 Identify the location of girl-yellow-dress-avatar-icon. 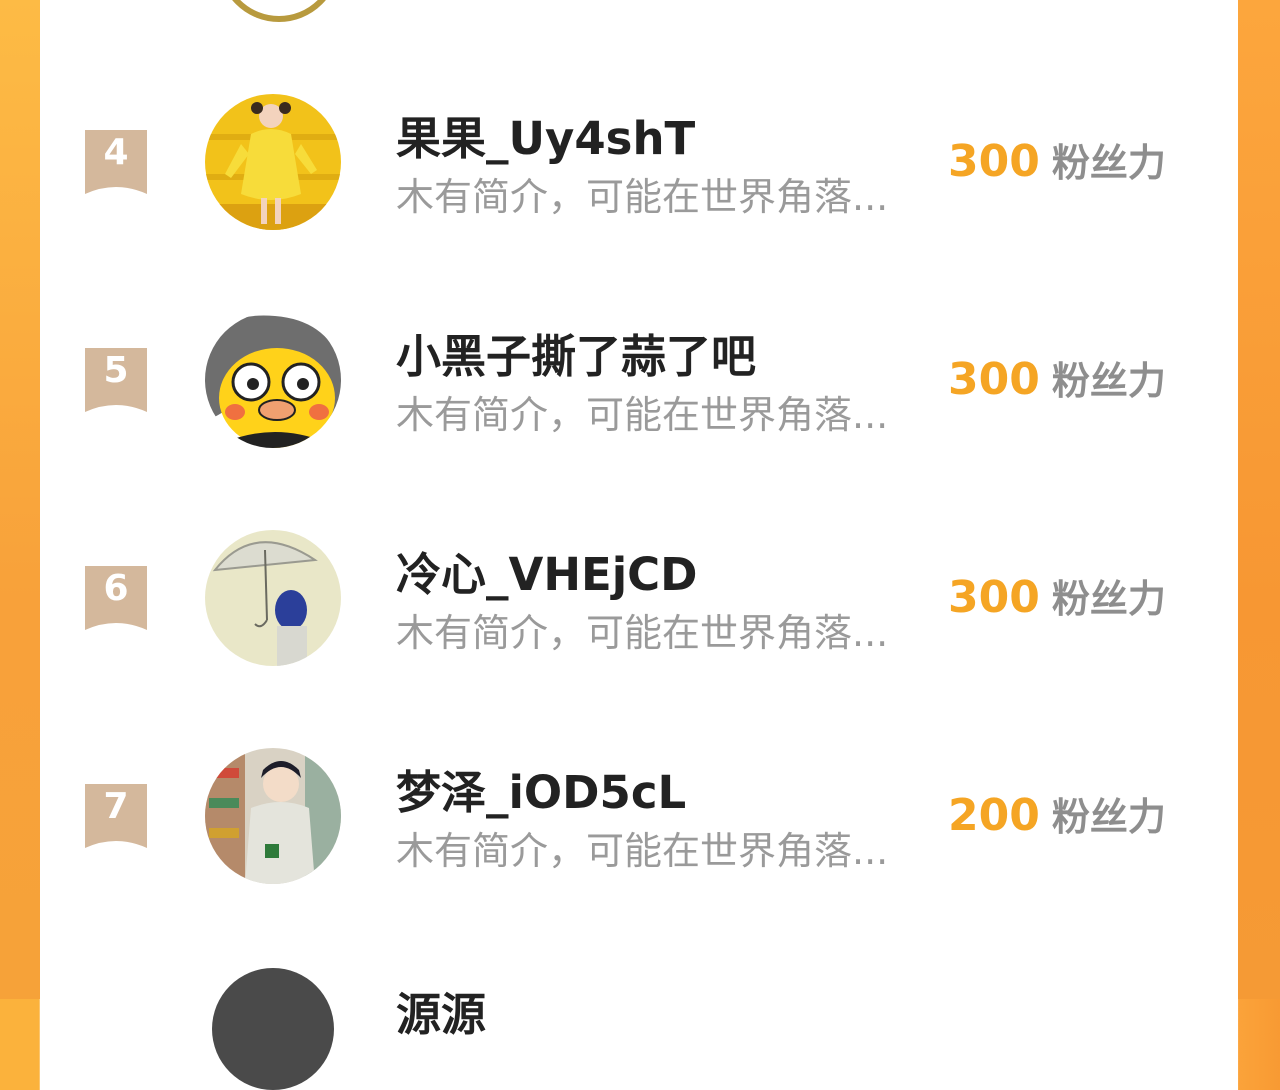
(273, 162).